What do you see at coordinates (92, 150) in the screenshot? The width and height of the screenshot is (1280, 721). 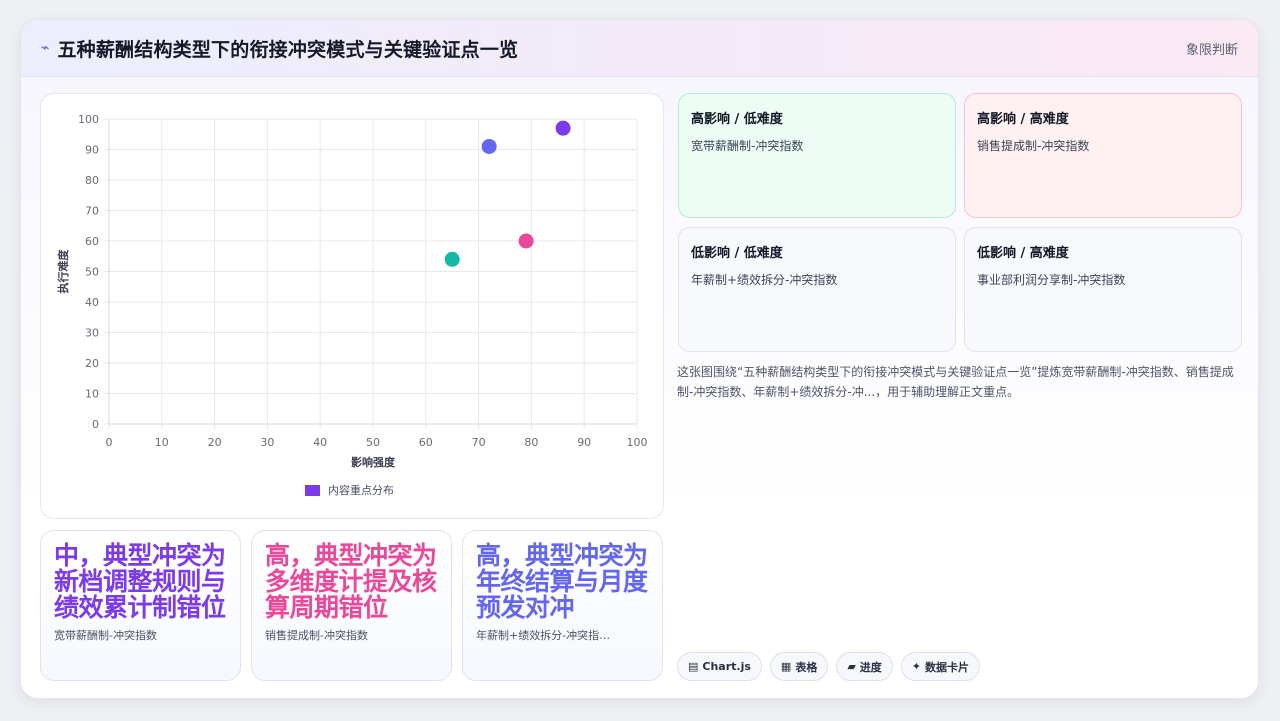 I see `y-tick-label: 90` at bounding box center [92, 150].